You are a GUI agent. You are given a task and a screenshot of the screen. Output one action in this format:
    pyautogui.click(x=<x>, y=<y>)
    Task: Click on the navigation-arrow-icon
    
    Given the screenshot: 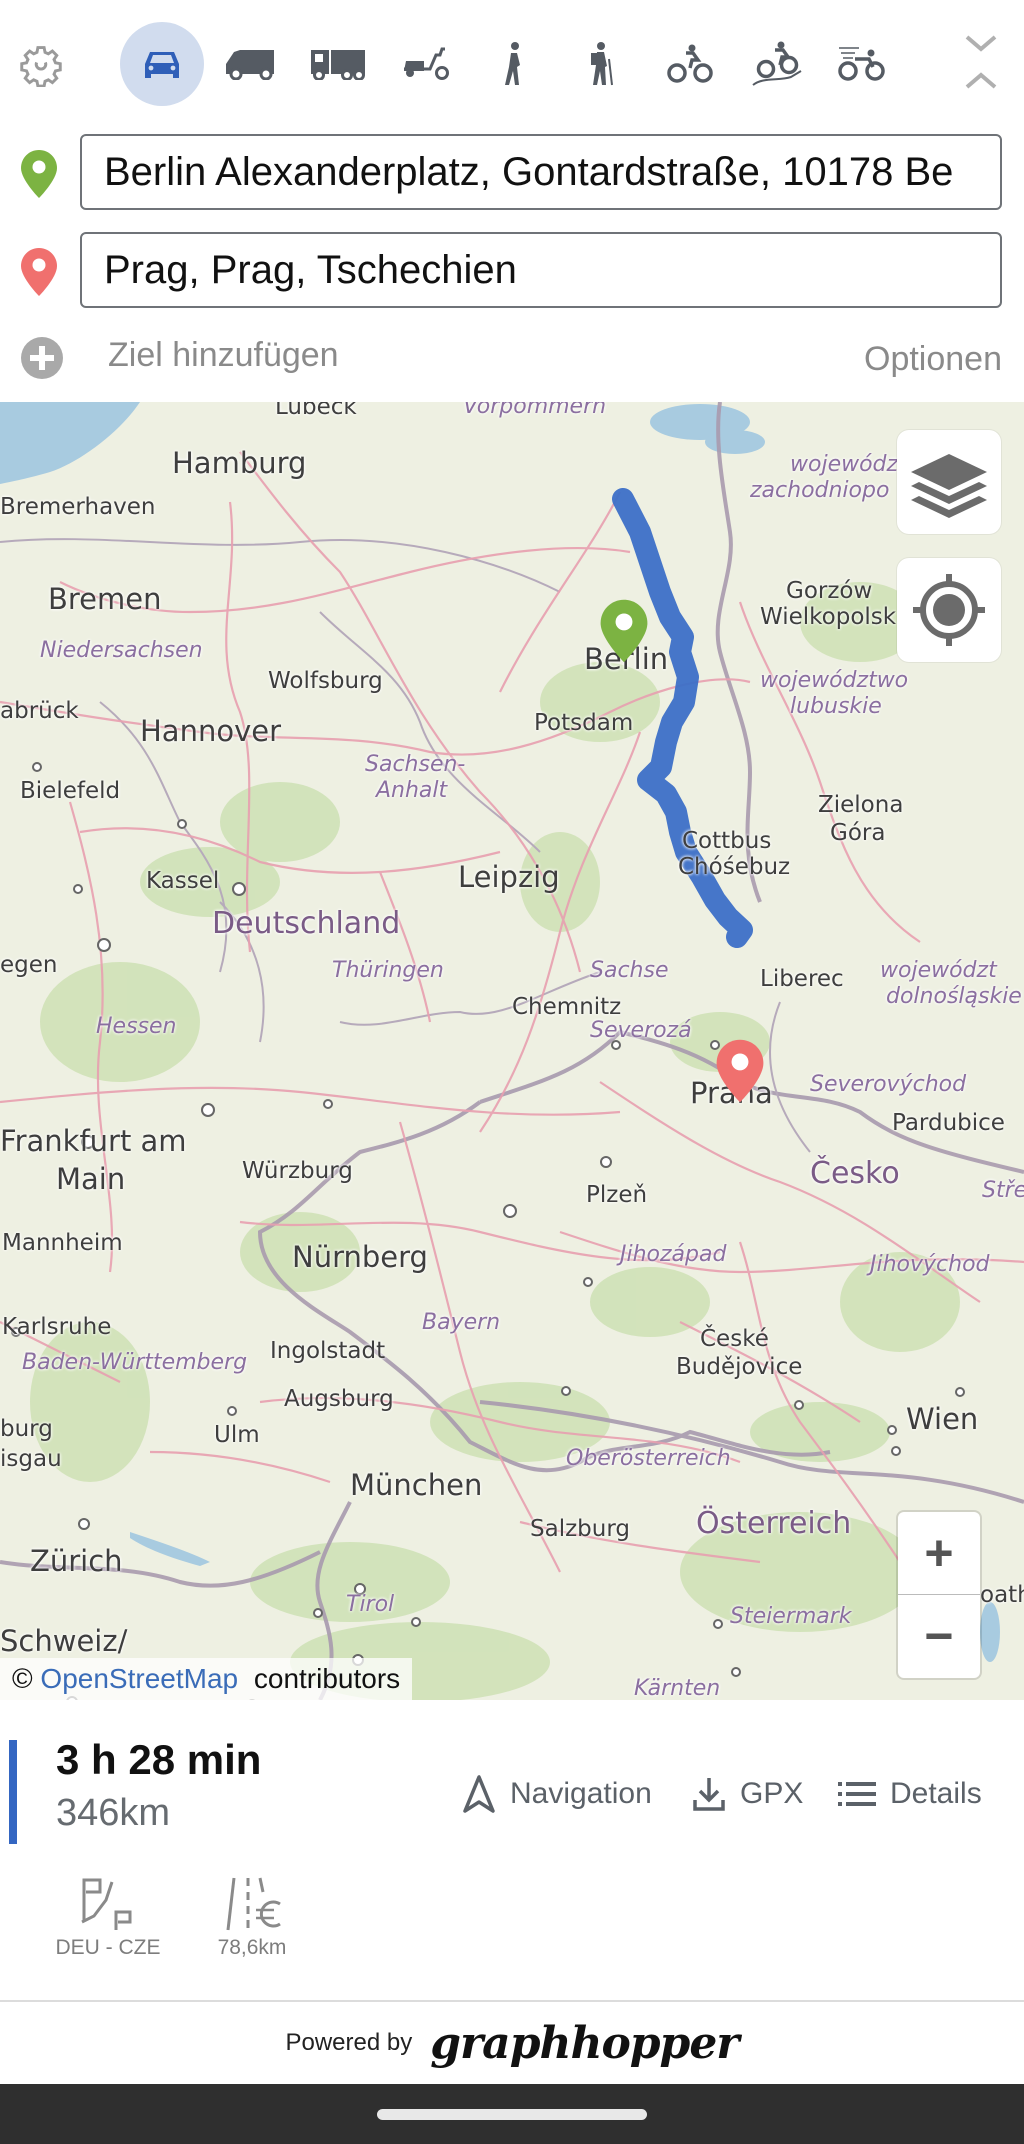 What is the action you would take?
    pyautogui.click(x=479, y=1794)
    